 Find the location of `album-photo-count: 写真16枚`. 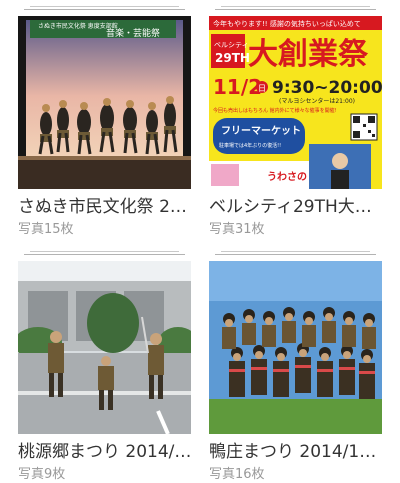

album-photo-count: 写真16枚 is located at coordinates (237, 474).